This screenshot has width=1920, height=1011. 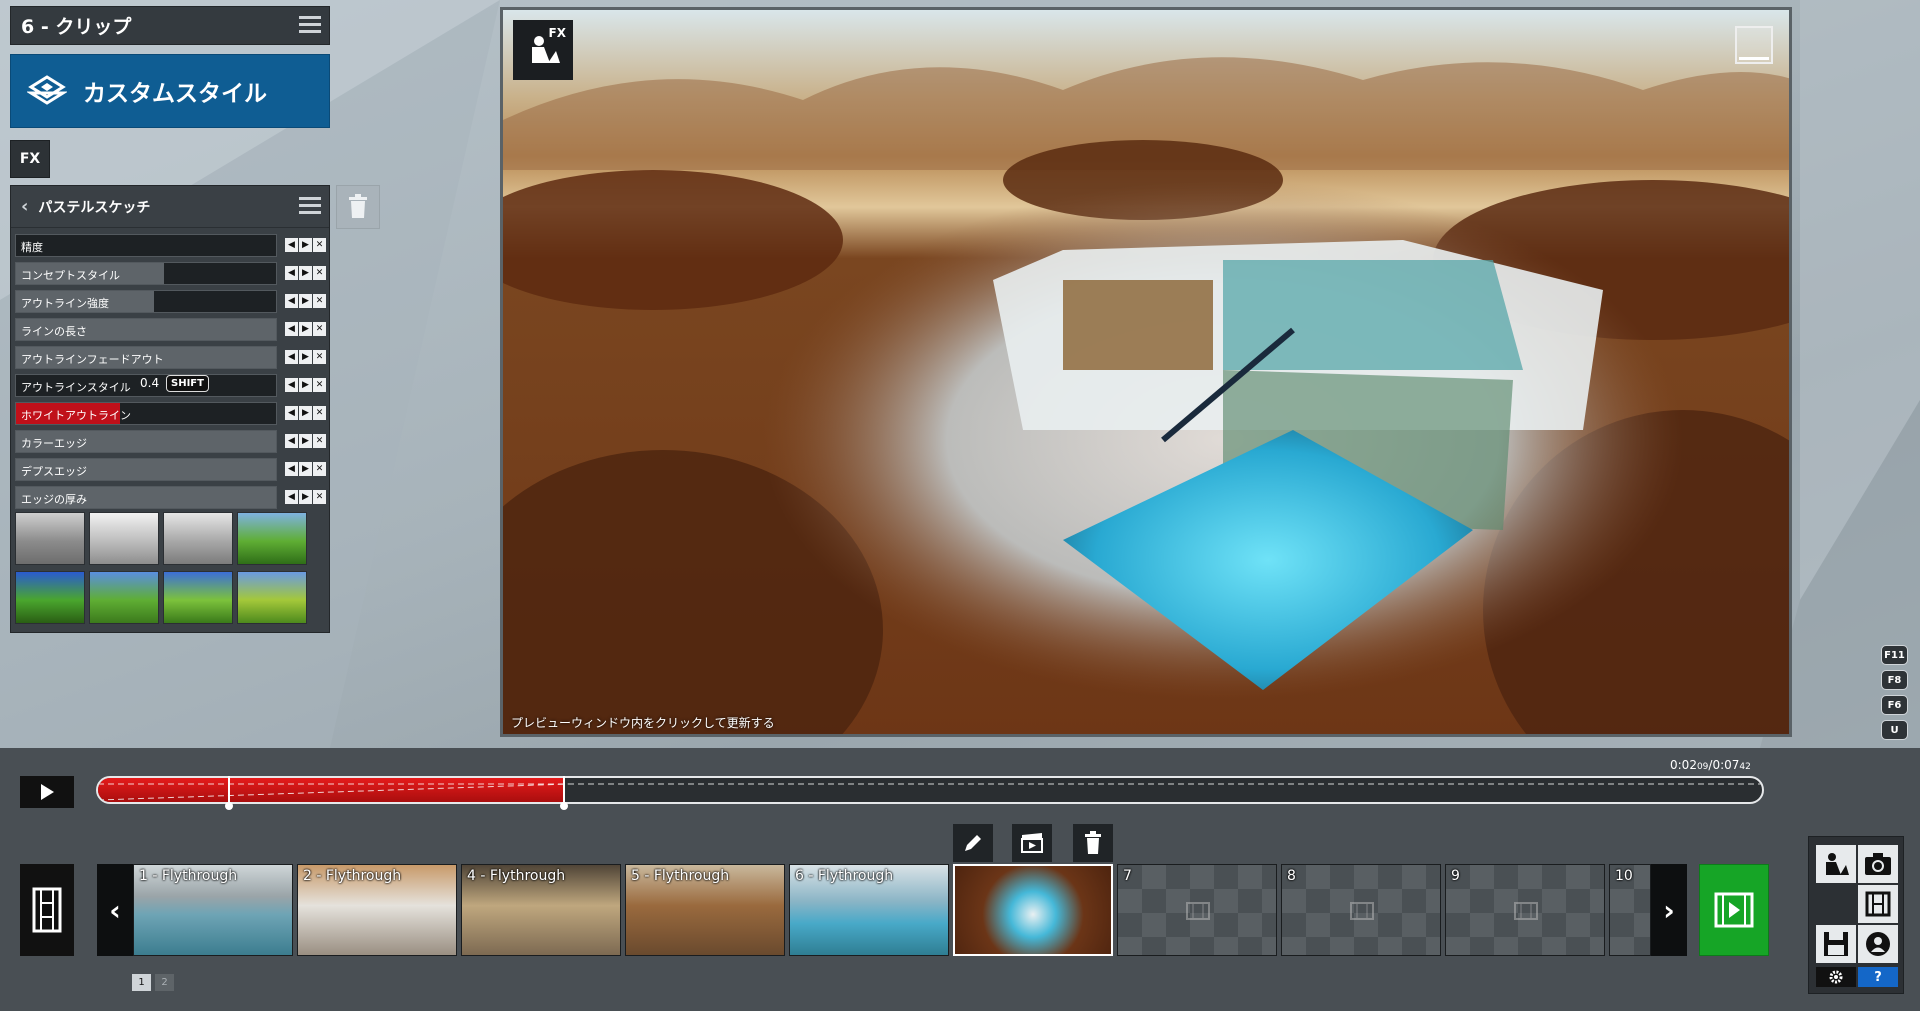 I want to click on page-button: 2, so click(x=164, y=982).